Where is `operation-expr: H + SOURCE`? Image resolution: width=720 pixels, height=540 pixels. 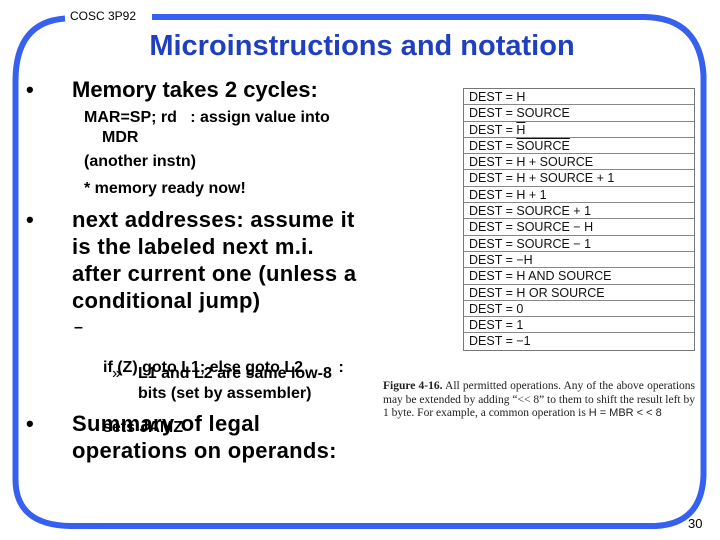
operation-expr: H + SOURCE is located at coordinates (555, 162).